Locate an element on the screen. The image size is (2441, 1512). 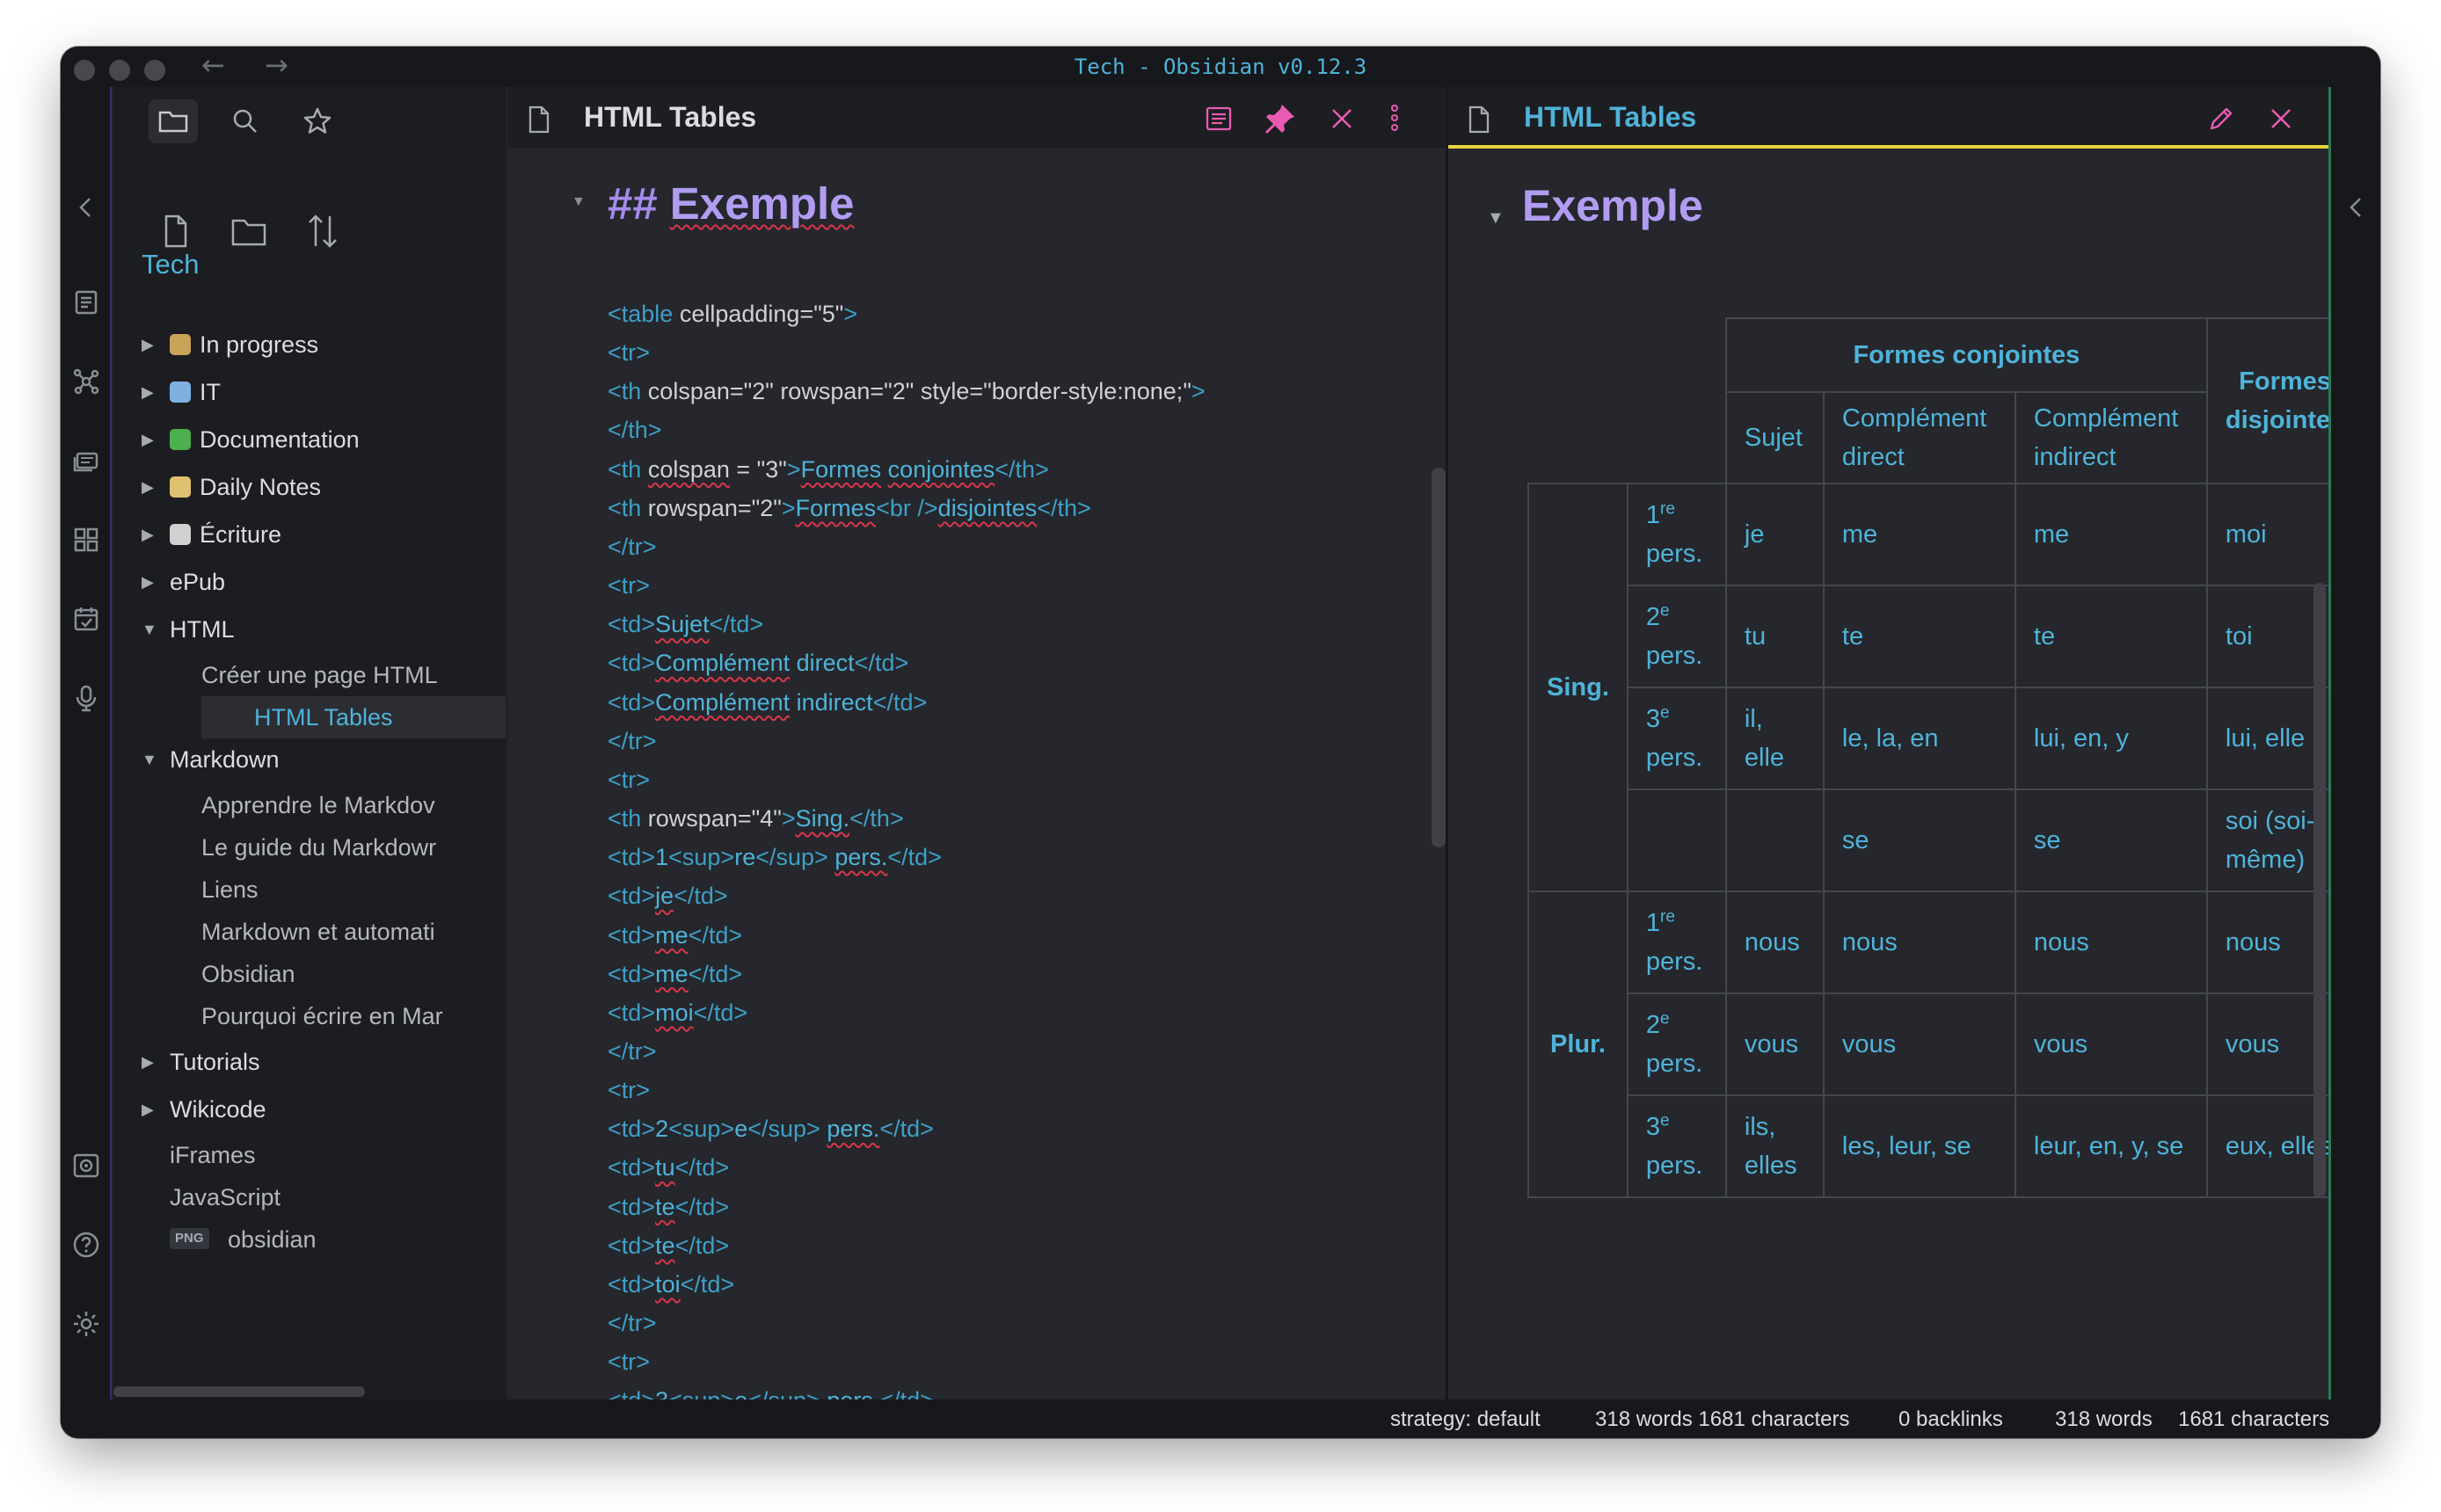
quick-switcher-icon is located at coordinates (86, 302).